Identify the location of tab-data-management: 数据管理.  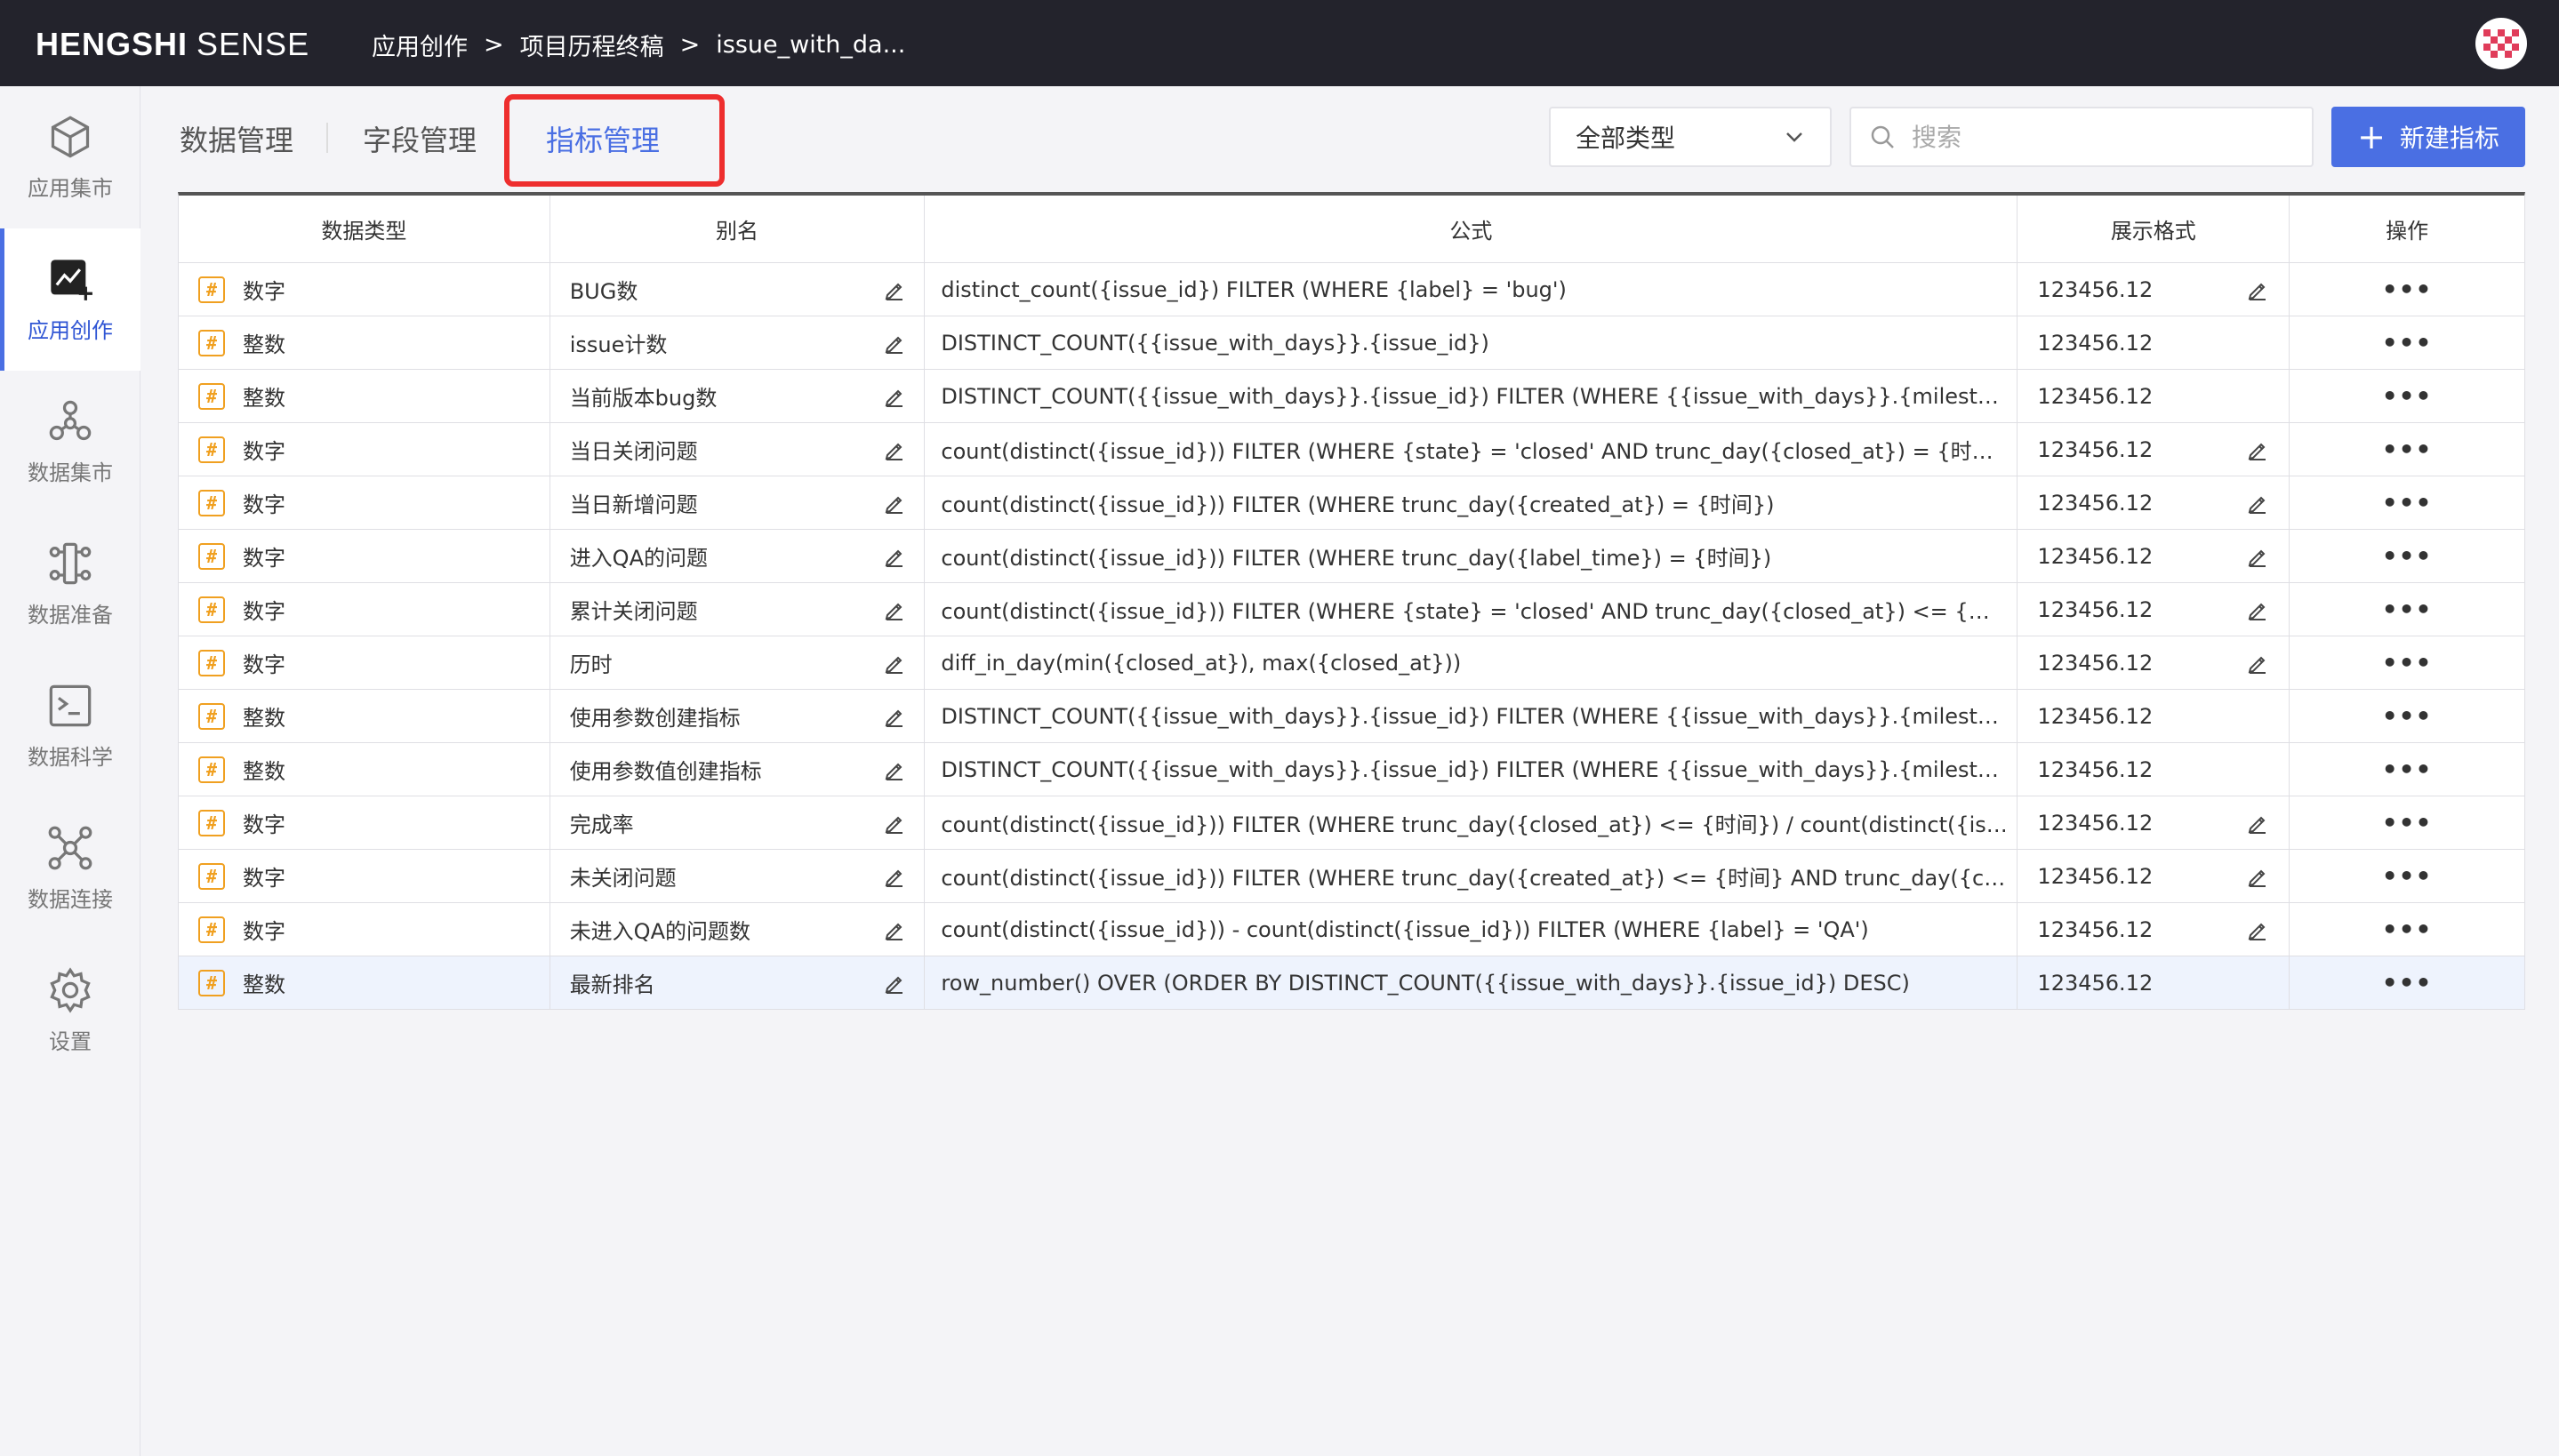
(236, 138).